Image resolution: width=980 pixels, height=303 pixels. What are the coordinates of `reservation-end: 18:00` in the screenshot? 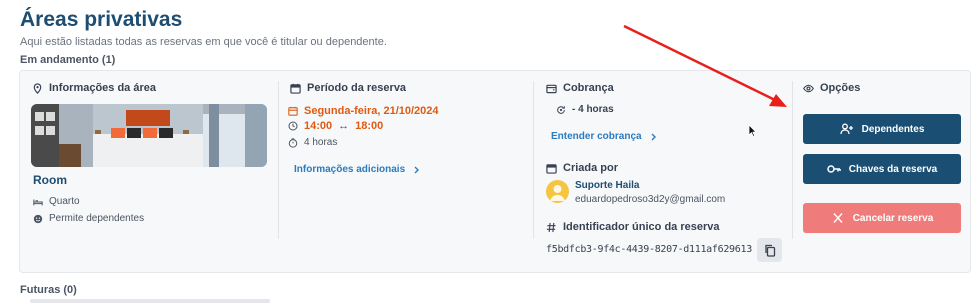 It's located at (369, 126).